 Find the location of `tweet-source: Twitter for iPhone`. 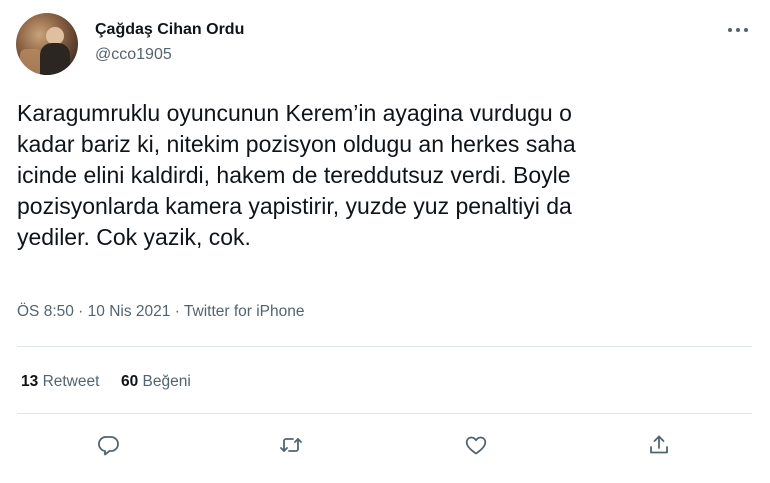

tweet-source: Twitter for iPhone is located at coordinates (244, 311).